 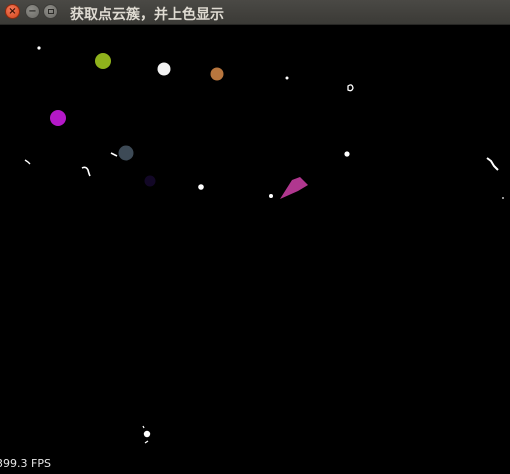 I want to click on close-button: ×, so click(x=12, y=11).